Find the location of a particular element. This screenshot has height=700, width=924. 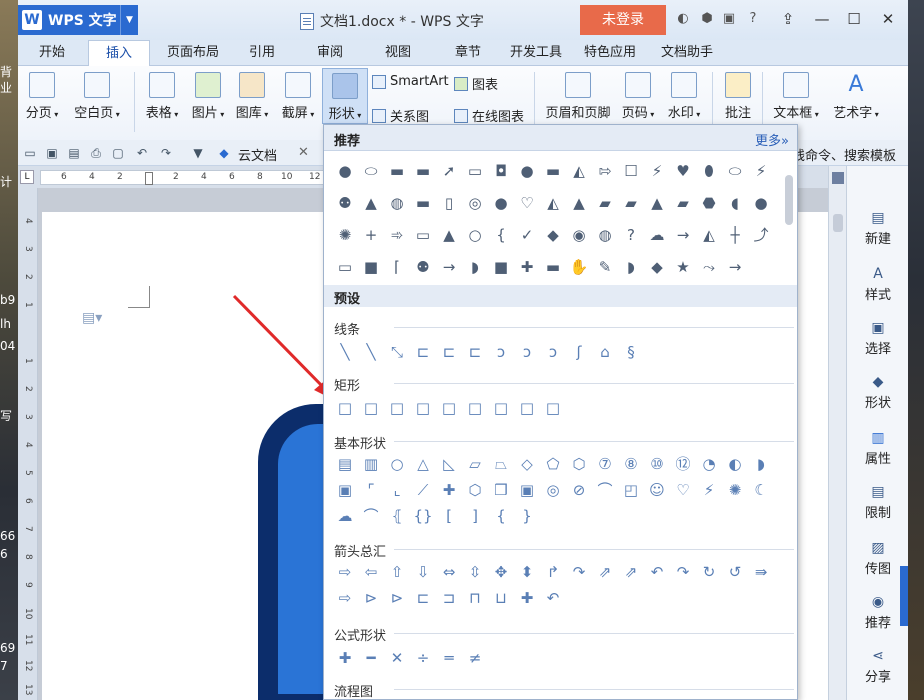

arrow-shape-icon: ⇳ is located at coordinates (475, 572).